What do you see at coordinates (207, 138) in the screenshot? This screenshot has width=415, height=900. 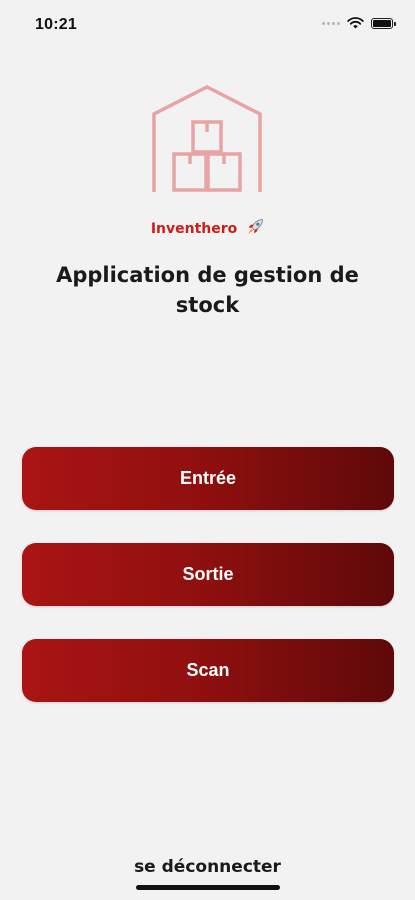 I see `warehouse-boxes-icon` at bounding box center [207, 138].